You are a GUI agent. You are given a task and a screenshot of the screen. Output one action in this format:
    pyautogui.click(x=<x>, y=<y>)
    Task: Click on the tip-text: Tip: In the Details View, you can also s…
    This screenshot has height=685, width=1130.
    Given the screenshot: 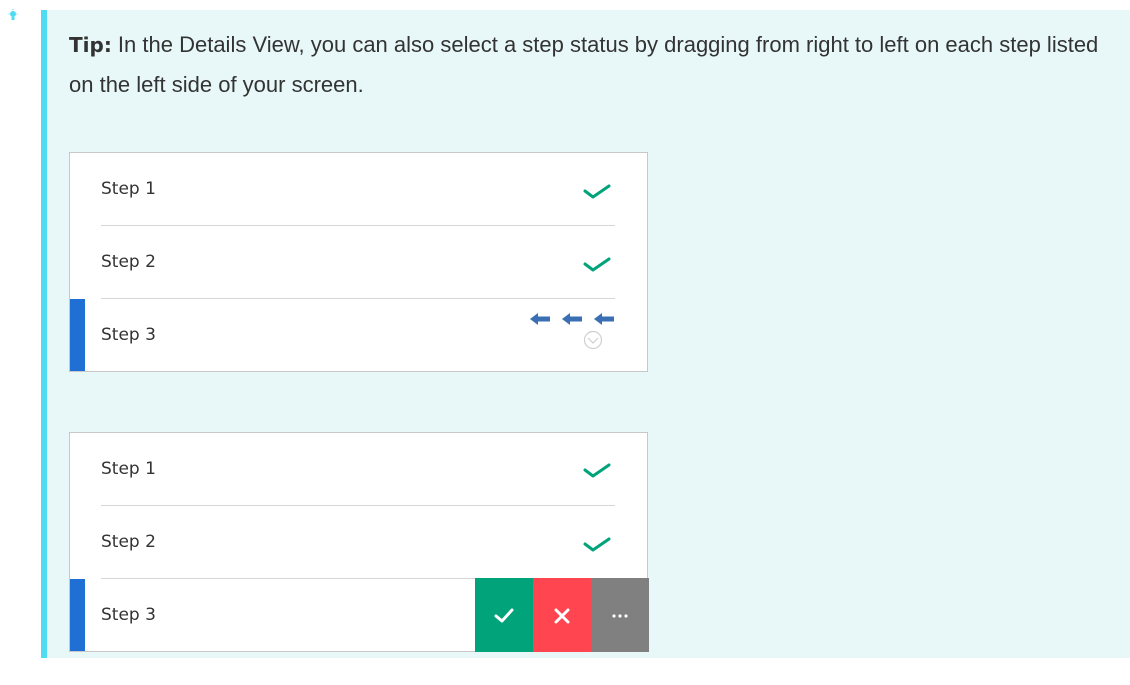 What is the action you would take?
    pyautogui.click(x=594, y=64)
    